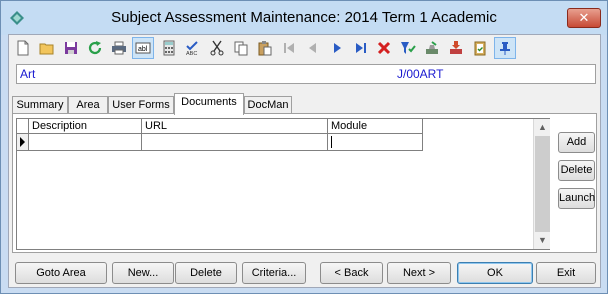 This screenshot has height=294, width=608. Describe the element at coordinates (61, 273) in the screenshot. I see `goto-area-button: Goto Area` at that location.